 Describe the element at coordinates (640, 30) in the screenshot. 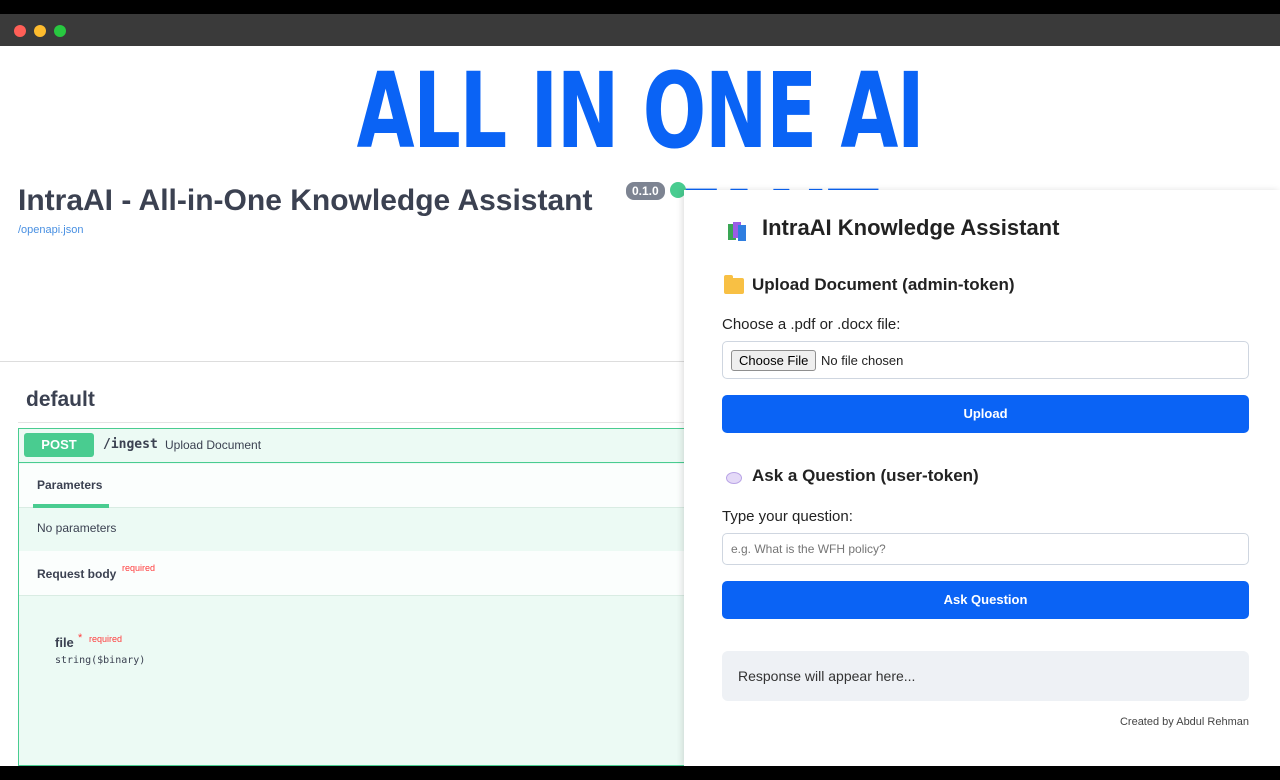

I see `title-bar` at that location.